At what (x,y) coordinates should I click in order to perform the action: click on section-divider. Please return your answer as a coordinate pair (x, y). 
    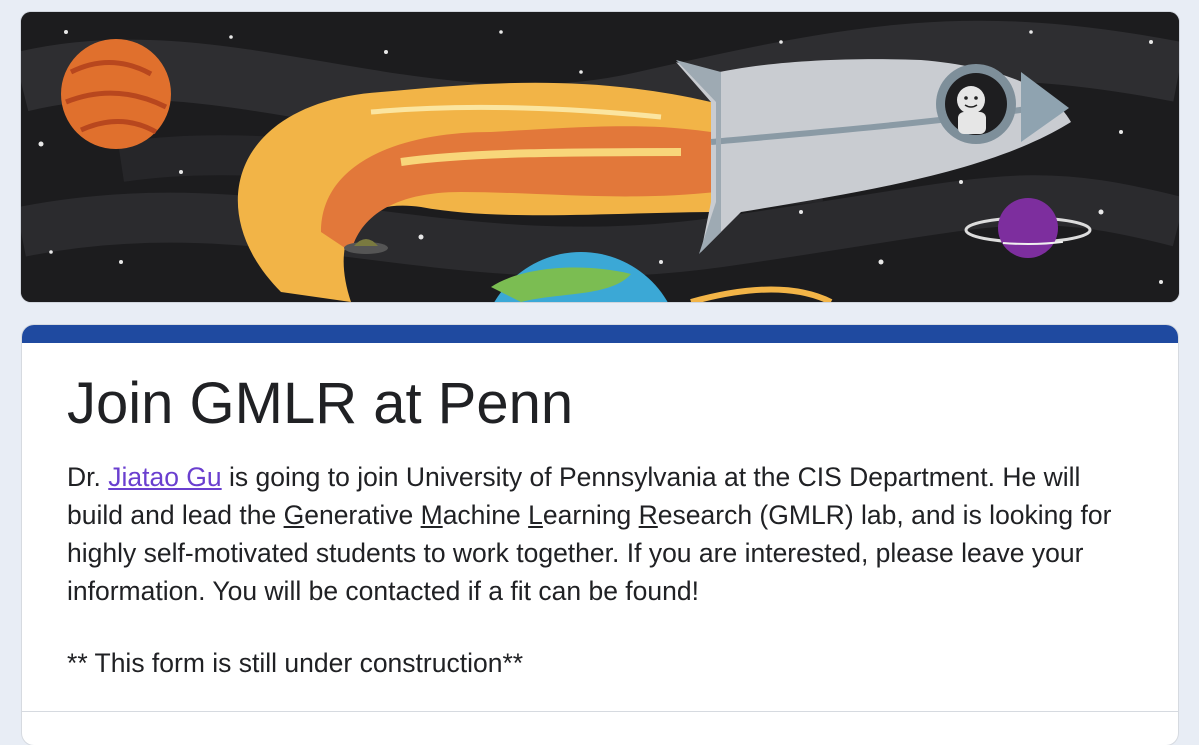
    Looking at the image, I should click on (600, 711).